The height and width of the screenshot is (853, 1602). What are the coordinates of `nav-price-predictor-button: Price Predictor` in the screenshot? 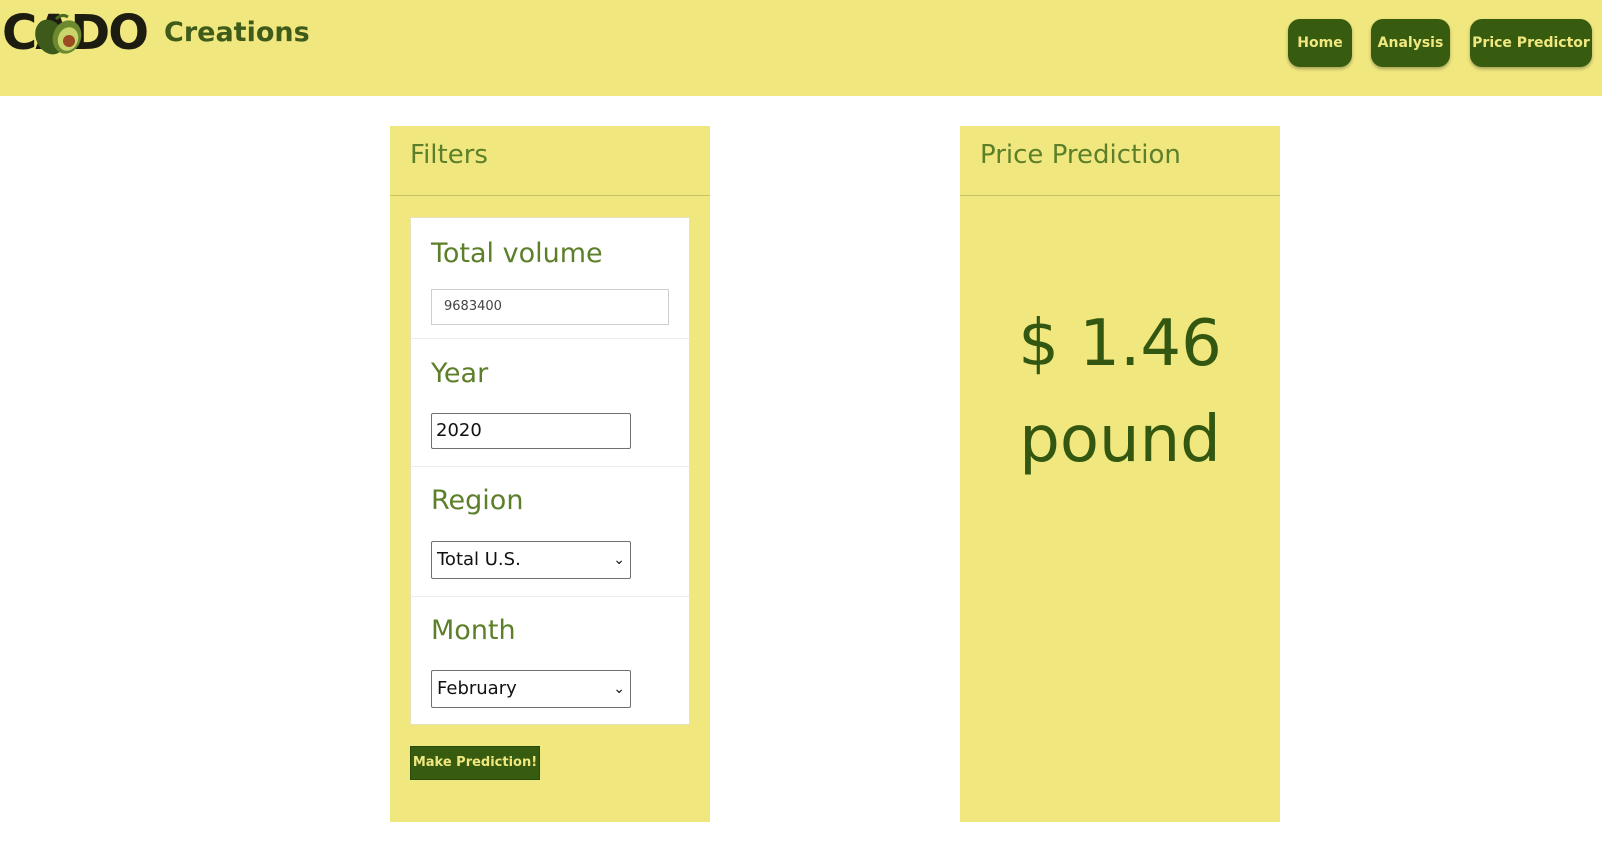 It's located at (1531, 43).